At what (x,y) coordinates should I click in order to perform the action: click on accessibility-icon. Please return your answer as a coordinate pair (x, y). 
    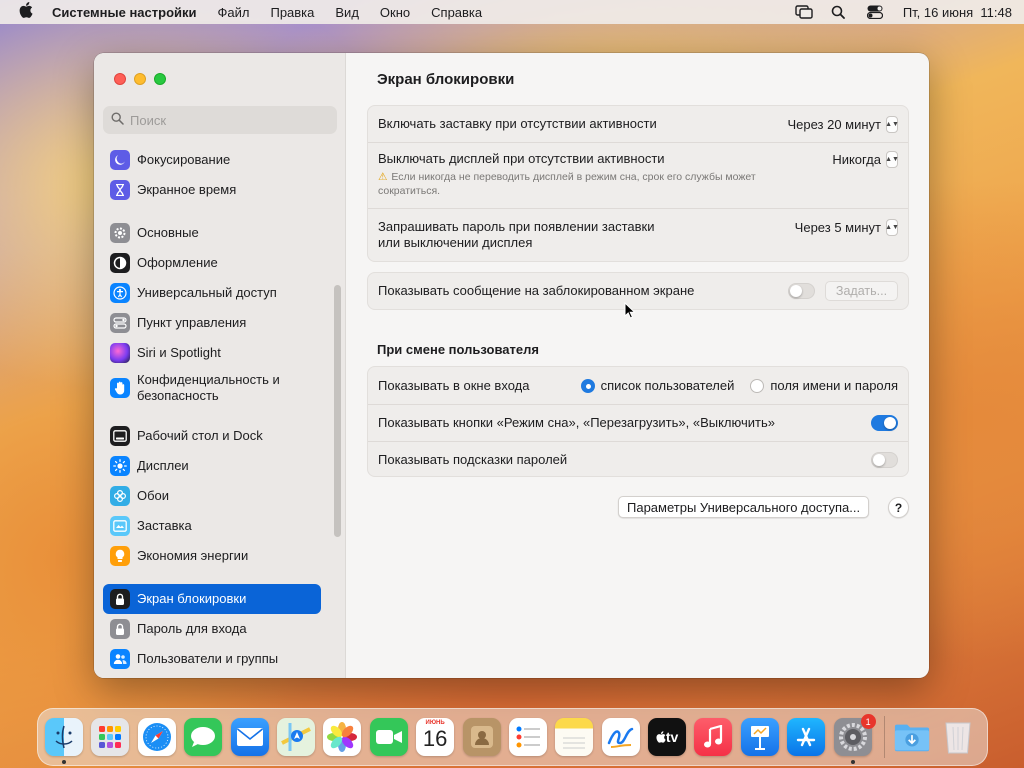
    Looking at the image, I should click on (120, 293).